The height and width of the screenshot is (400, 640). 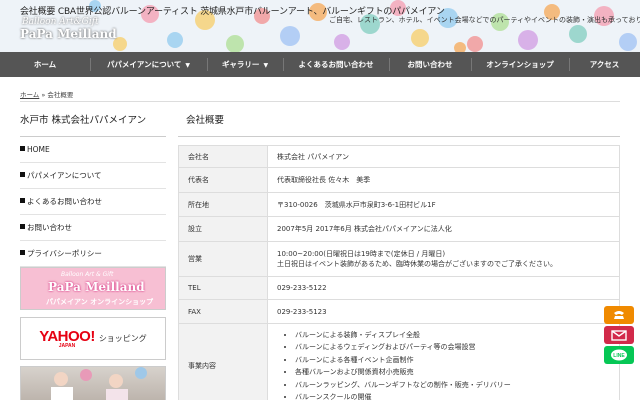 What do you see at coordinates (223, 204) in the screenshot?
I see `row-label: 所在地` at bounding box center [223, 204].